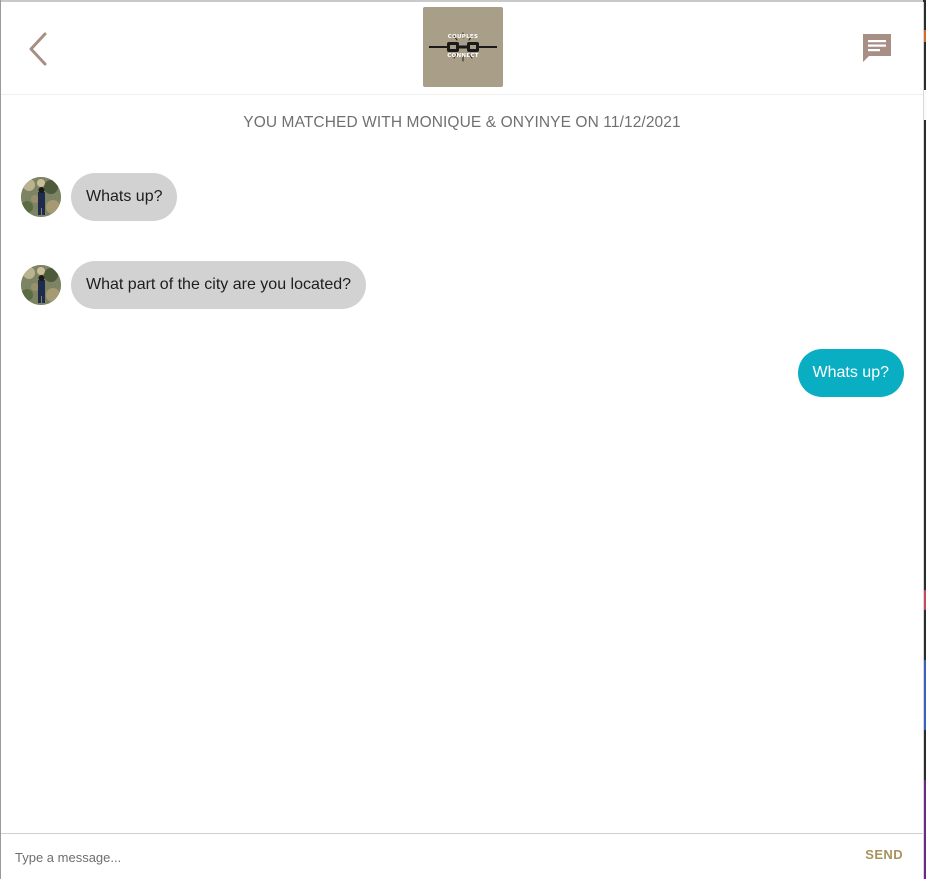  I want to click on chat-button, so click(877, 48).